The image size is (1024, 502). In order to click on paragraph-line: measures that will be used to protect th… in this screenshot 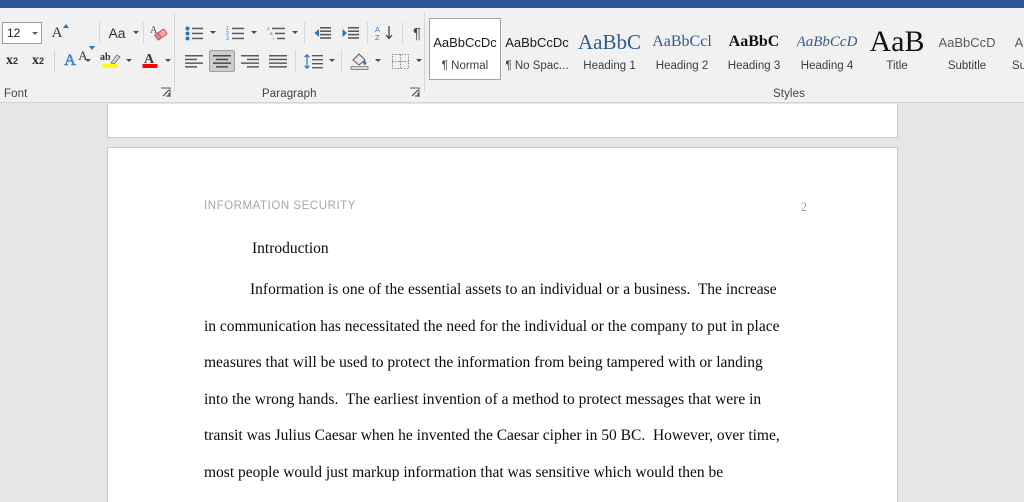, I will do `click(504, 363)`.